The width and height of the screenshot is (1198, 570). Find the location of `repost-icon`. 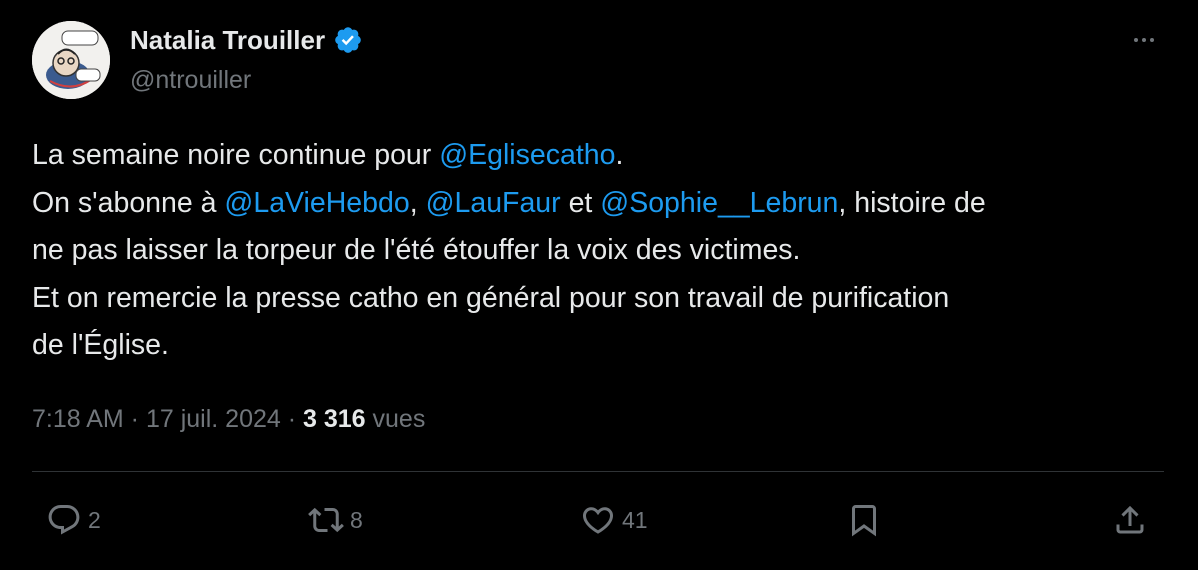

repost-icon is located at coordinates (326, 520).